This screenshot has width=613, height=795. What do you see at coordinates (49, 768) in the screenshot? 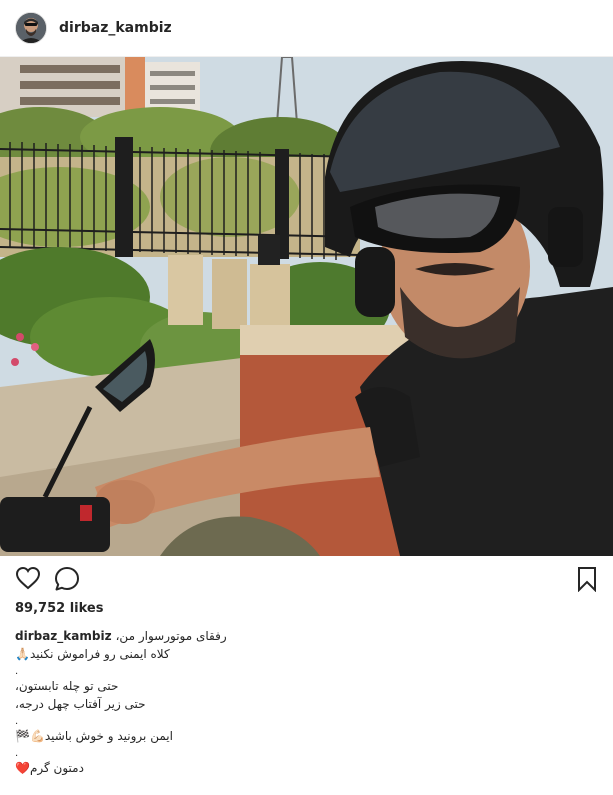
I see `caption-text: دمتون گرم❤️` at bounding box center [49, 768].